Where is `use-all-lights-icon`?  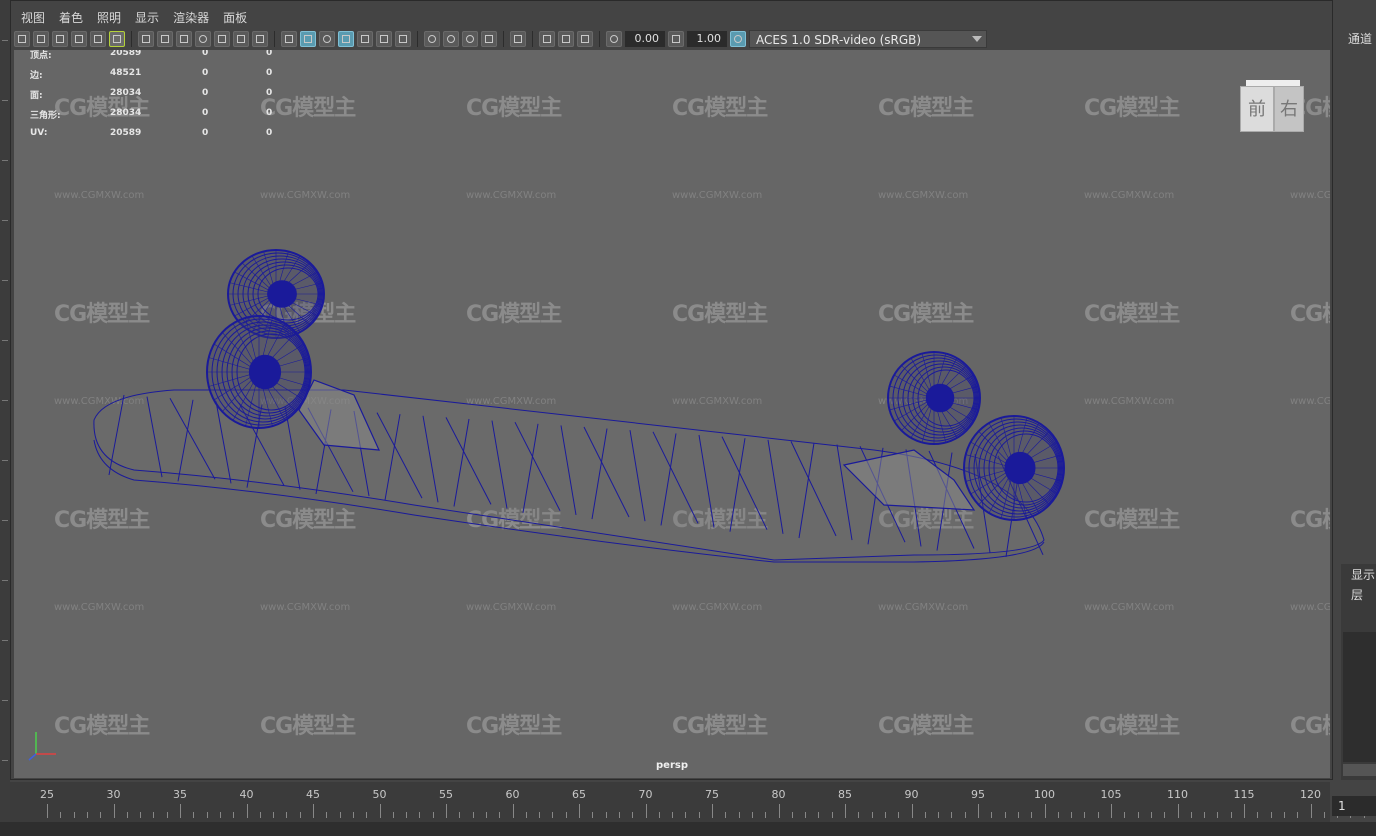 use-all-lights-icon is located at coordinates (384, 39).